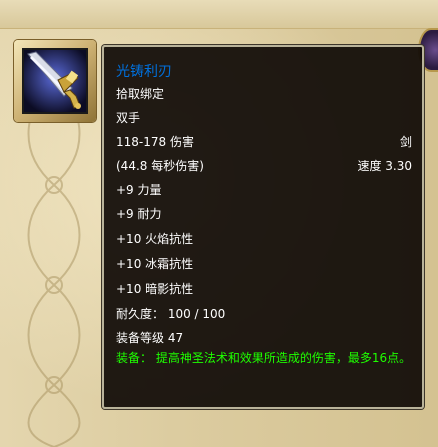  Describe the element at coordinates (264, 141) in the screenshot. I see `damage-row: 118-178 伤害 剑` at that location.